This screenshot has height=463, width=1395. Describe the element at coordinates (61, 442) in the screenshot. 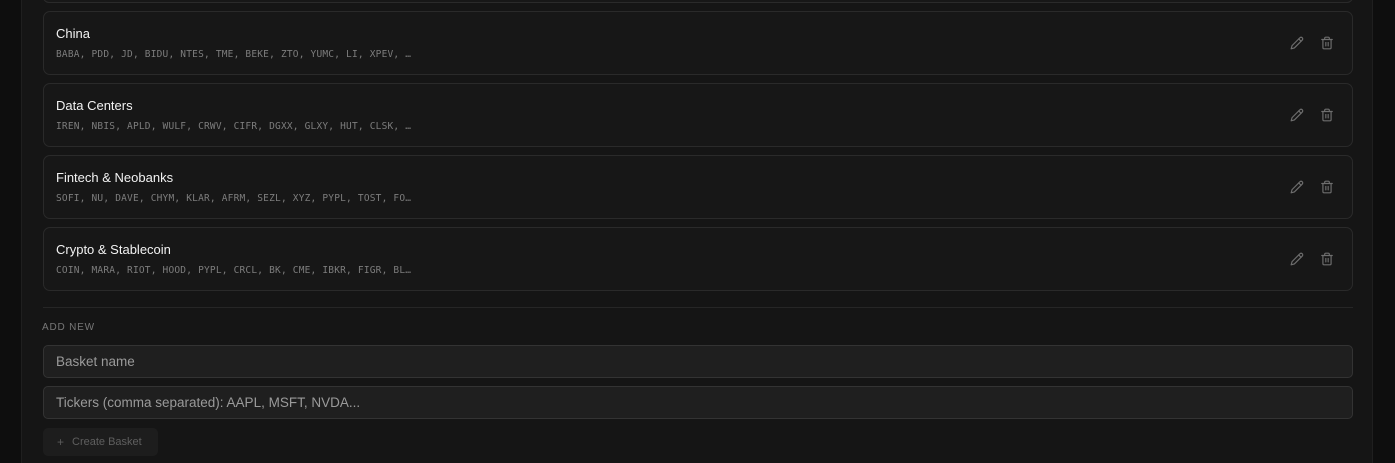

I see `plus-icon: +` at that location.